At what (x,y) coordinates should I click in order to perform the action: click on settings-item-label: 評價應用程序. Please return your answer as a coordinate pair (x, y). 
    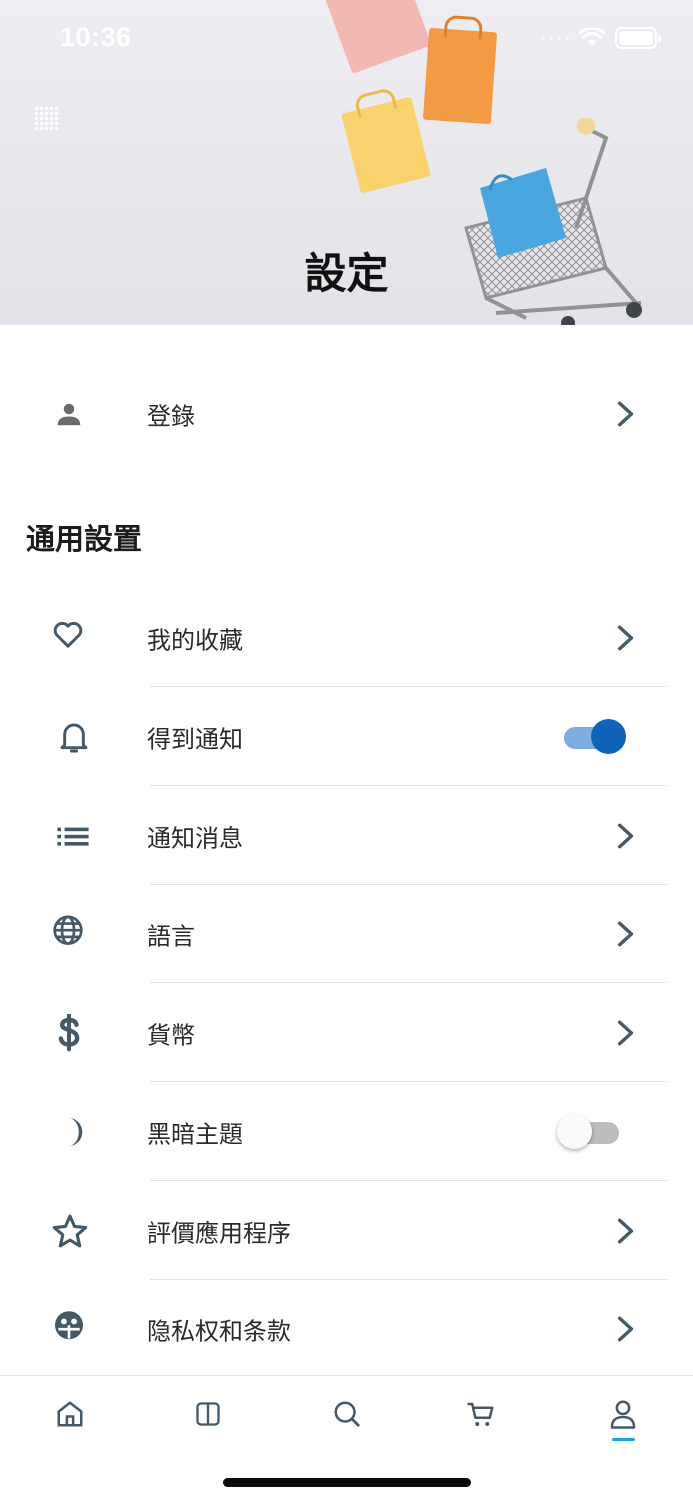
    Looking at the image, I should click on (219, 1233).